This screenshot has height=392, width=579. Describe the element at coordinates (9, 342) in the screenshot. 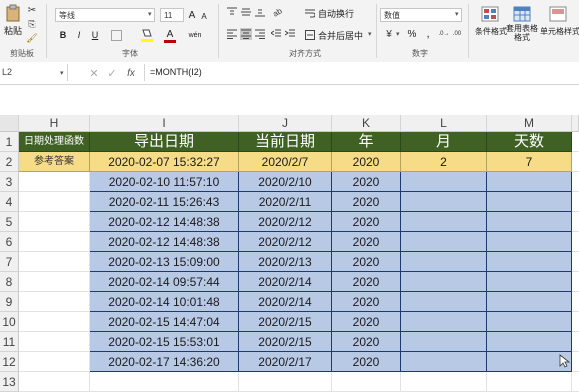

I see `row-header: 11` at that location.